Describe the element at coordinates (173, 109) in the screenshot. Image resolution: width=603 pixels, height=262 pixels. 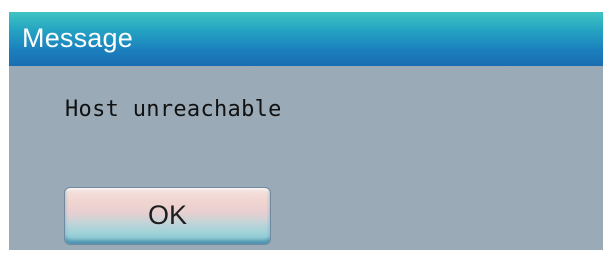
I see `dialog-message: Host unreachable` at that location.